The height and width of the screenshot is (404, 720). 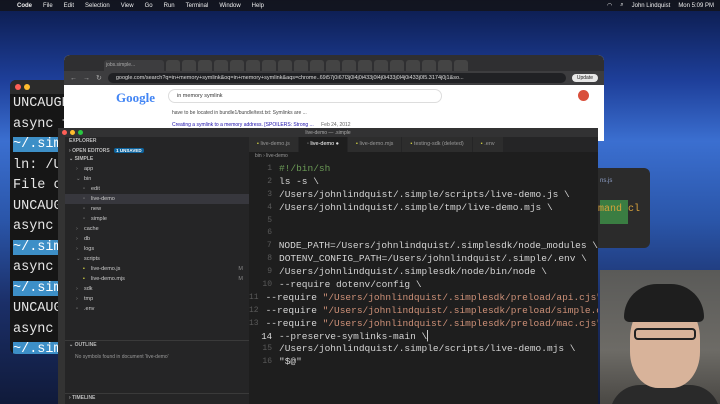 What do you see at coordinates (157, 309) in the screenshot?
I see `tree-item: ▫ .env` at bounding box center [157, 309].